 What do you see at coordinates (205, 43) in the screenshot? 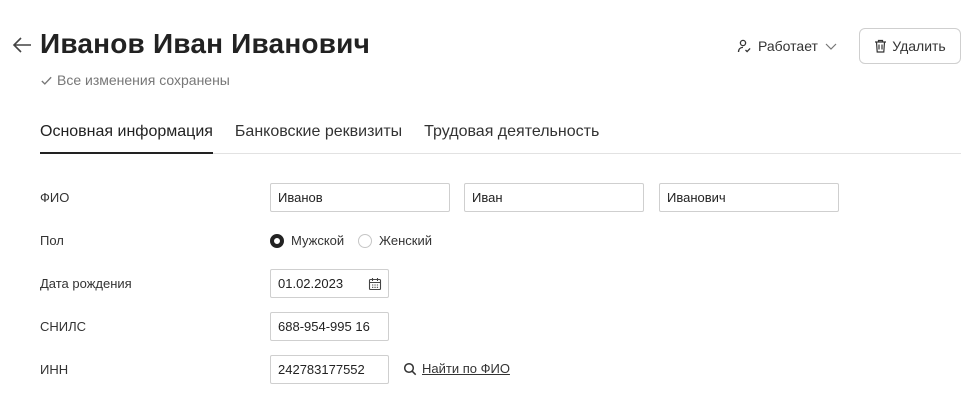
I see `page-title: Иванов Иван Иванович` at bounding box center [205, 43].